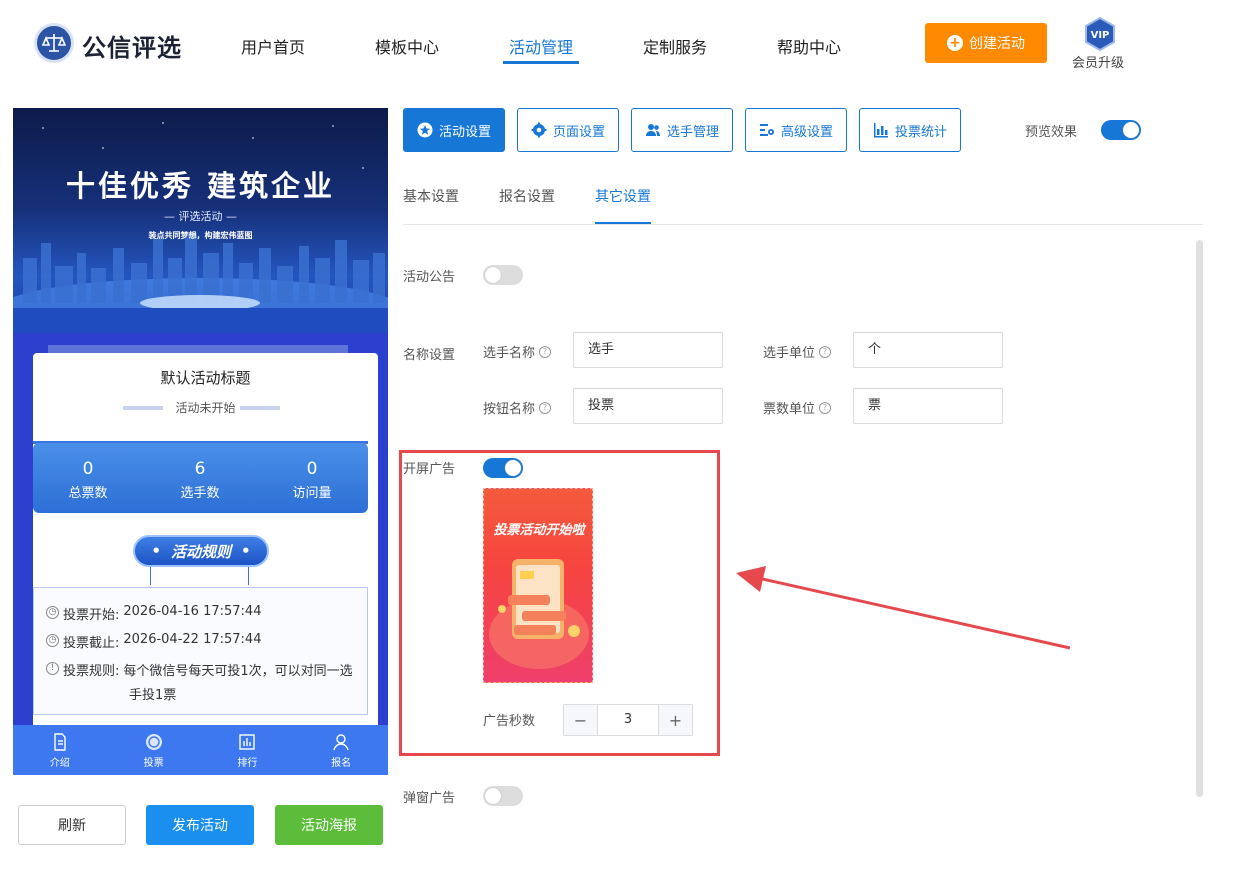  I want to click on subtab-basic-settings: 基本设置, so click(431, 196).